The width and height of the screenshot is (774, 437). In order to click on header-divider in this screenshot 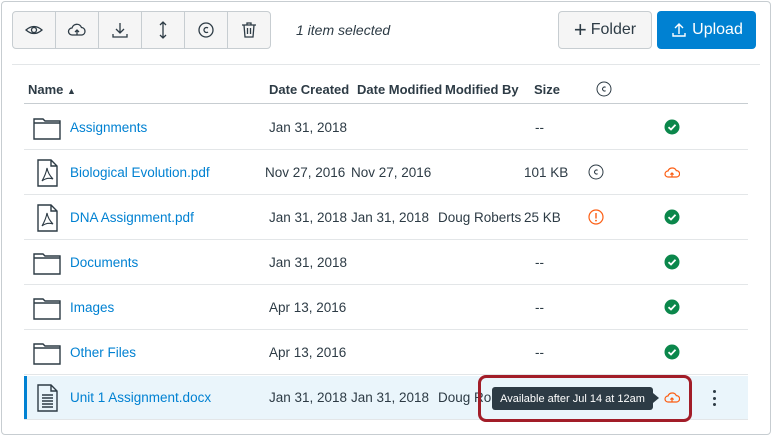, I will do `click(386, 103)`.